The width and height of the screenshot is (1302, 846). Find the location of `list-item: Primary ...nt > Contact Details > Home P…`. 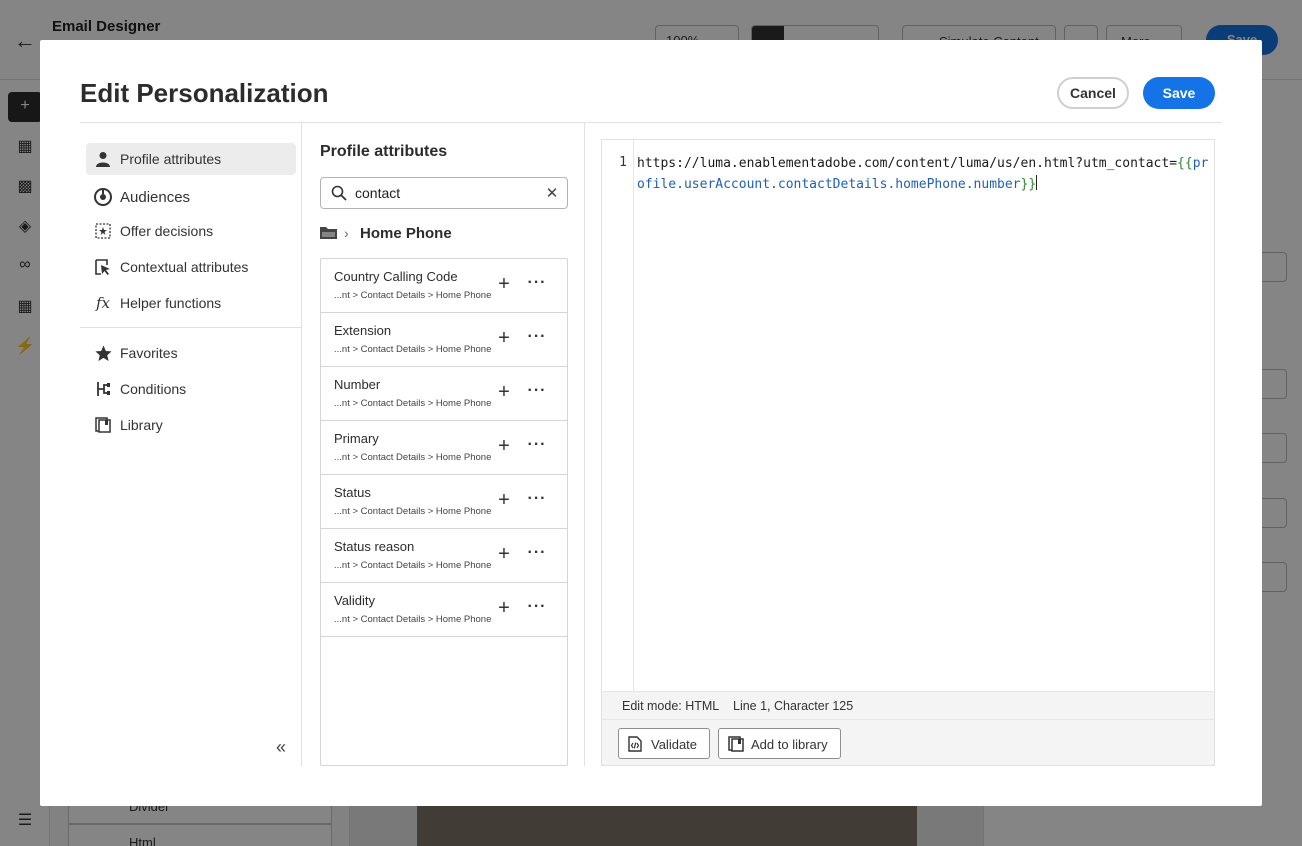

list-item: Primary ...nt > Contact Details > Home P… is located at coordinates (444, 448).